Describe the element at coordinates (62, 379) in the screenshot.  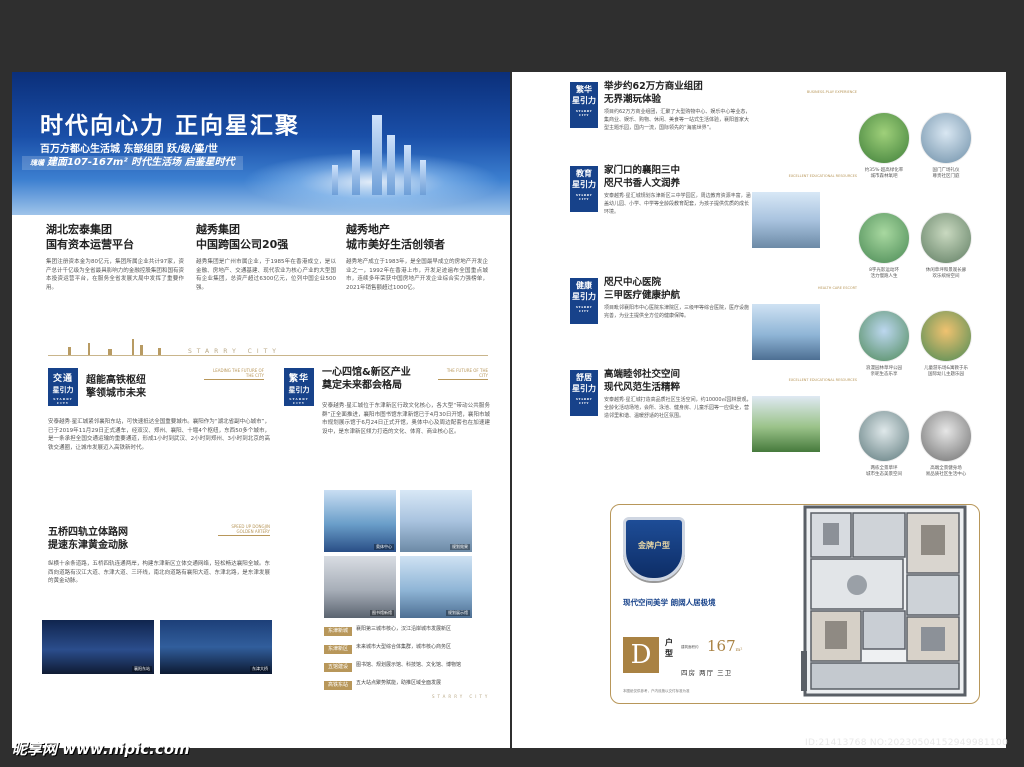
I see `badge-line-1: 交通` at that location.